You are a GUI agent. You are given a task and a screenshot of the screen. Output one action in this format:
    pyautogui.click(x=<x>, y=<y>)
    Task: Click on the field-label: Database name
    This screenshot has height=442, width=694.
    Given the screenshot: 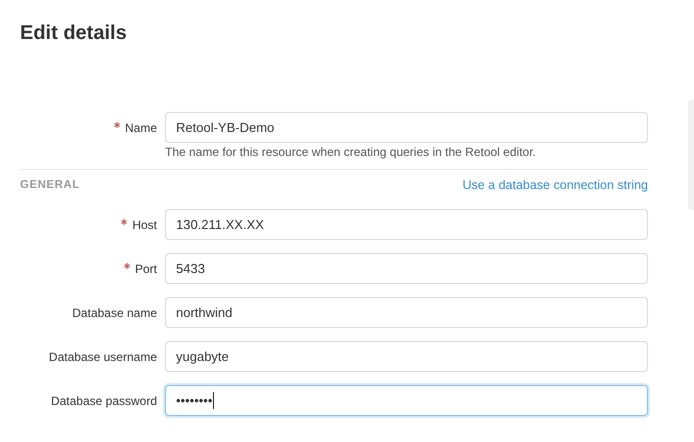 What is the action you would take?
    pyautogui.click(x=114, y=313)
    